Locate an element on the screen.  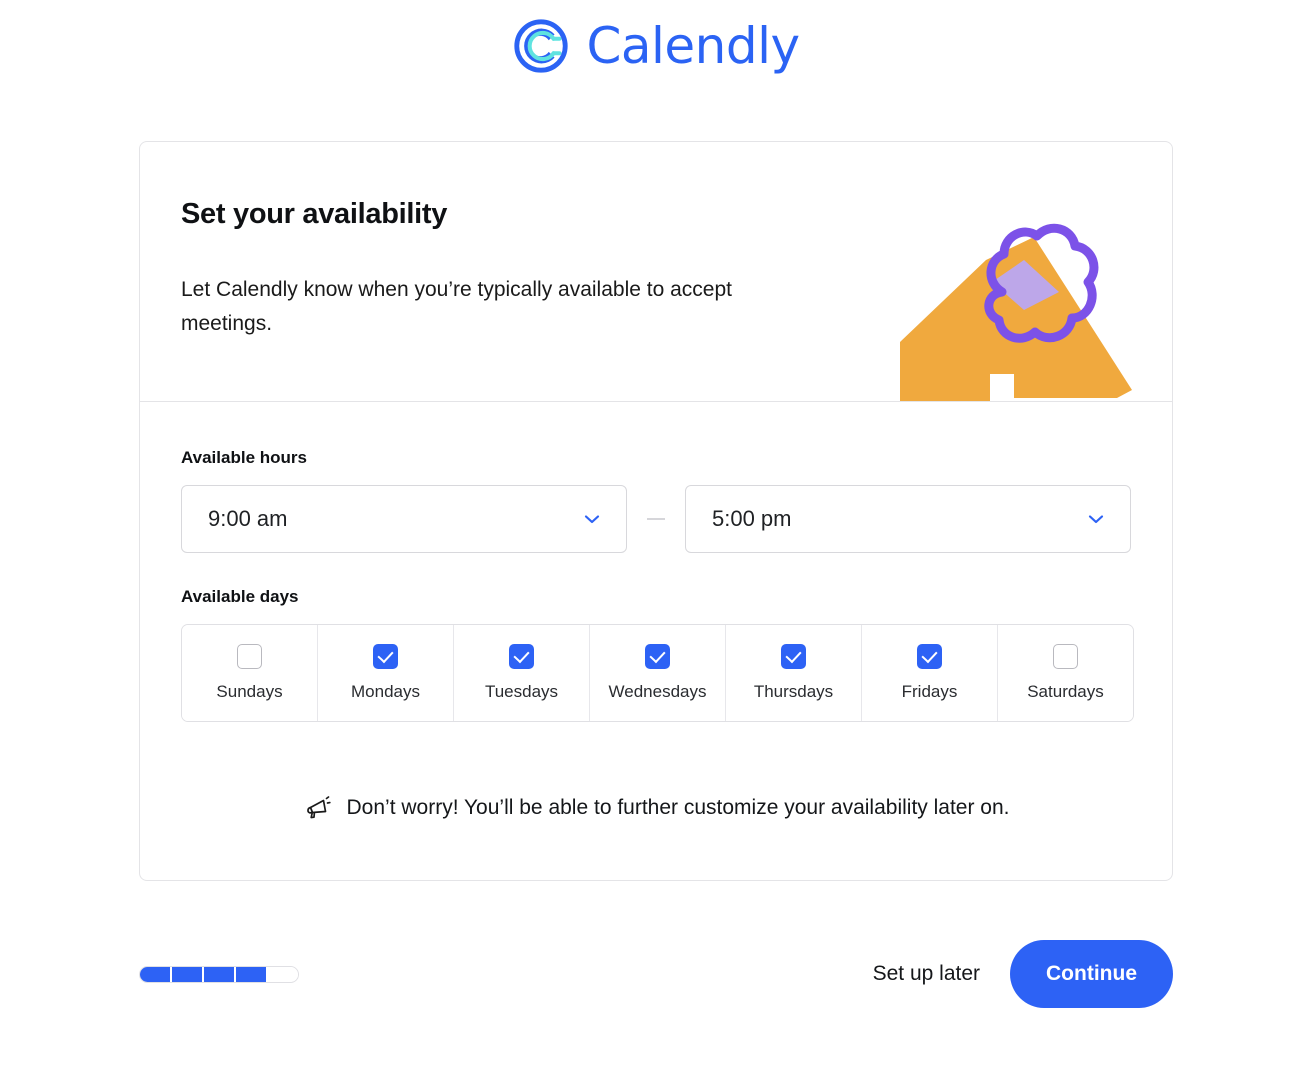
end-time-value: 5:00 pm is located at coordinates (752, 518).